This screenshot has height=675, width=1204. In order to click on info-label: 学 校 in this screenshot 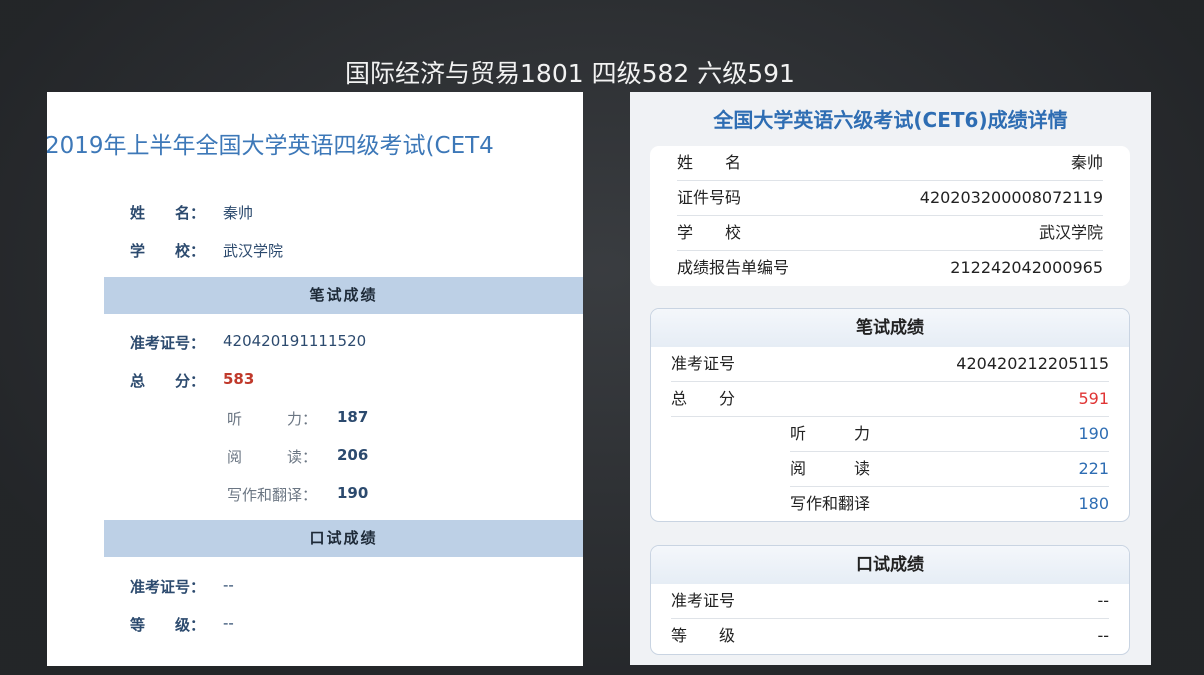, I will do `click(709, 232)`.